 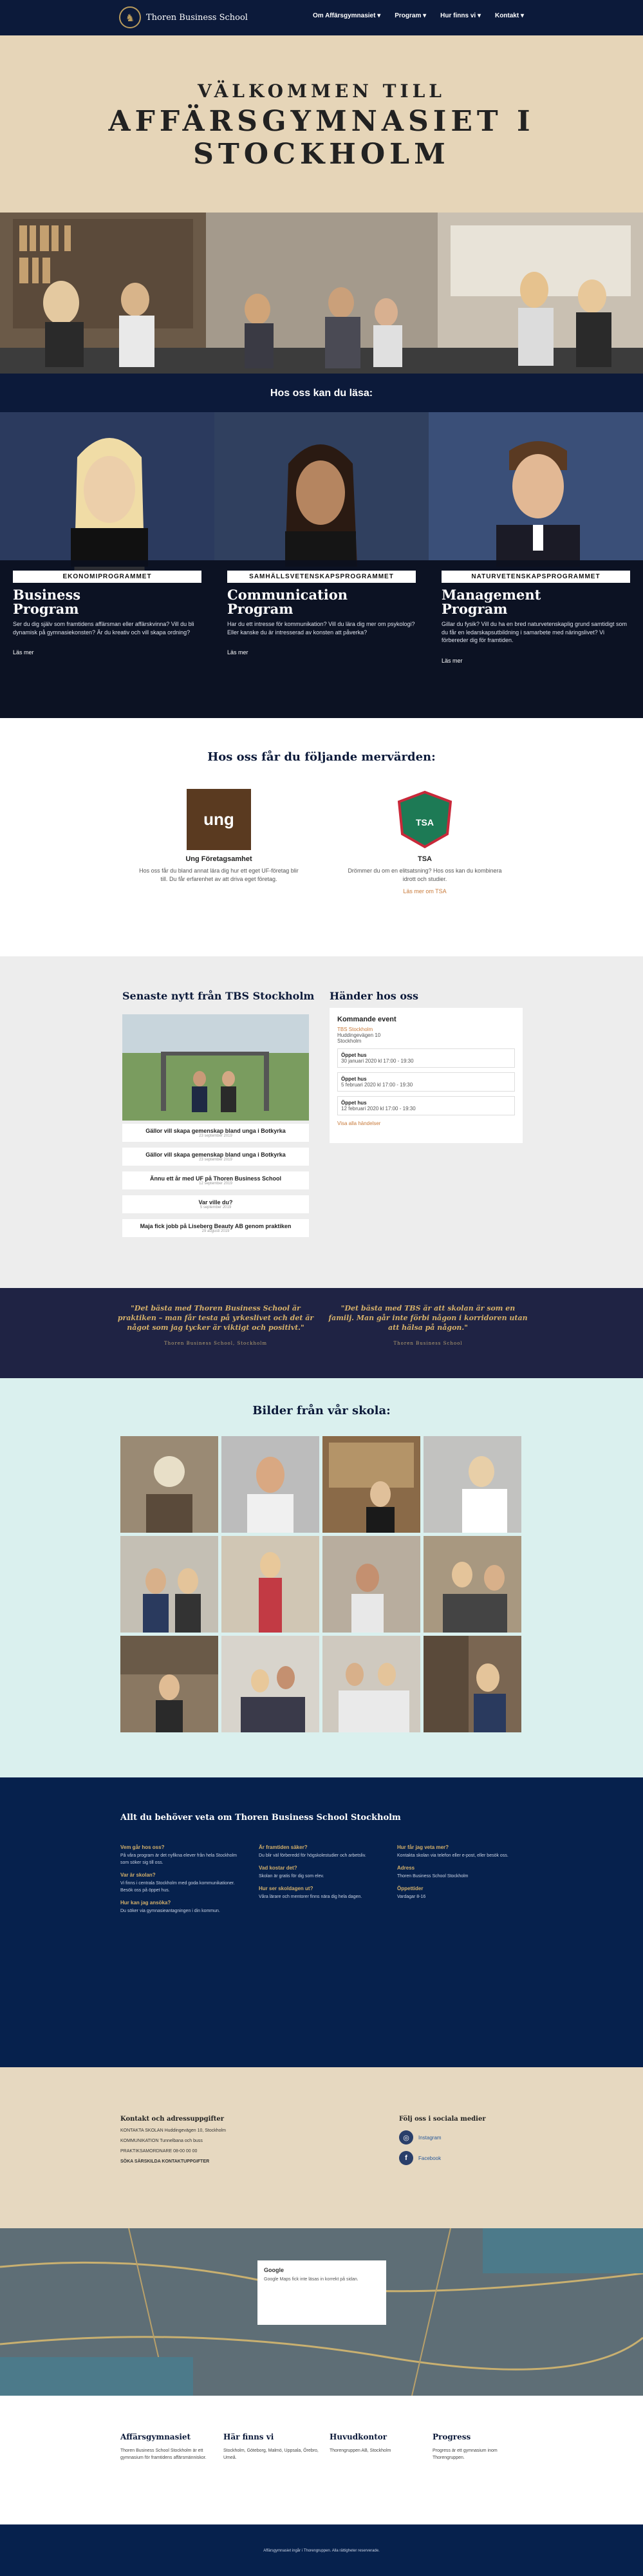 I want to click on news-item: Var ville du? 5 september 2019, so click(x=216, y=1204).